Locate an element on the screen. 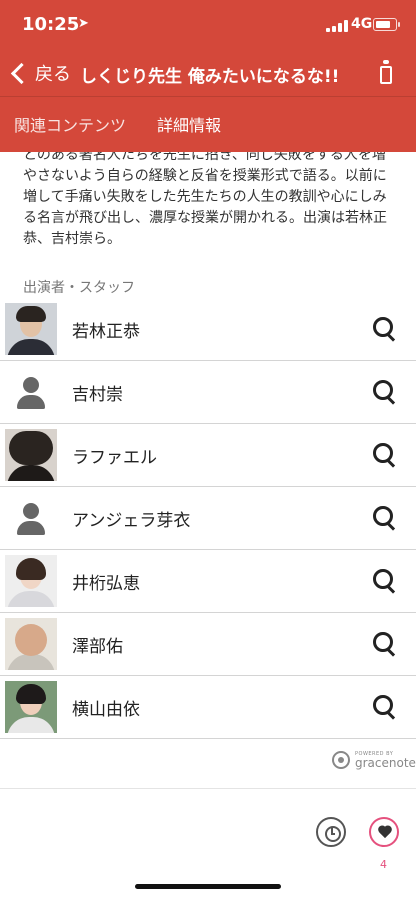 This screenshot has width=416, height=900. gracenote-credit: POWERED BY gracenote is located at coordinates (374, 760).